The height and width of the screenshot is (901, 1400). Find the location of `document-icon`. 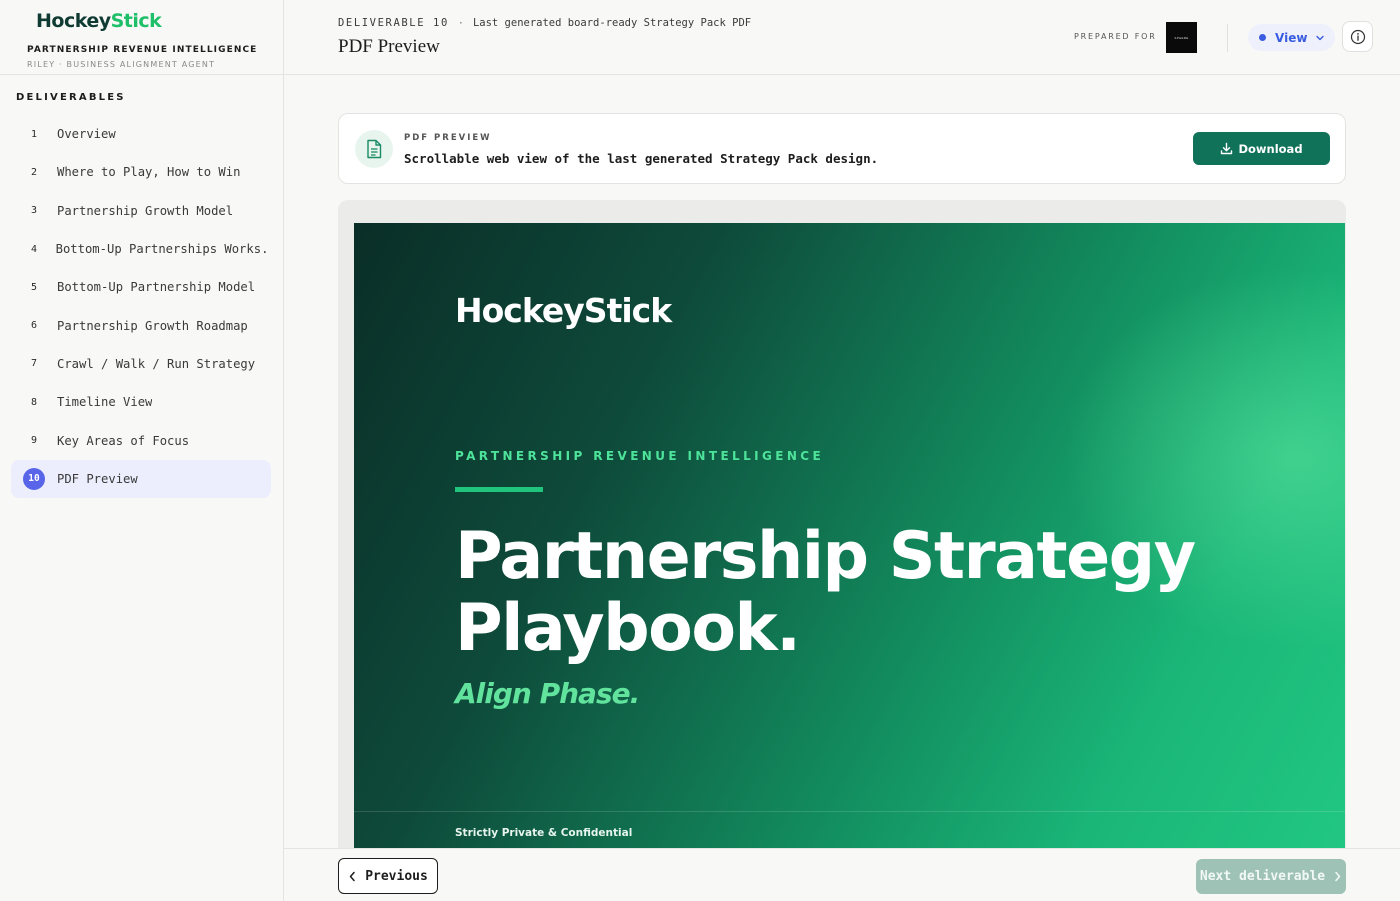

document-icon is located at coordinates (374, 149).